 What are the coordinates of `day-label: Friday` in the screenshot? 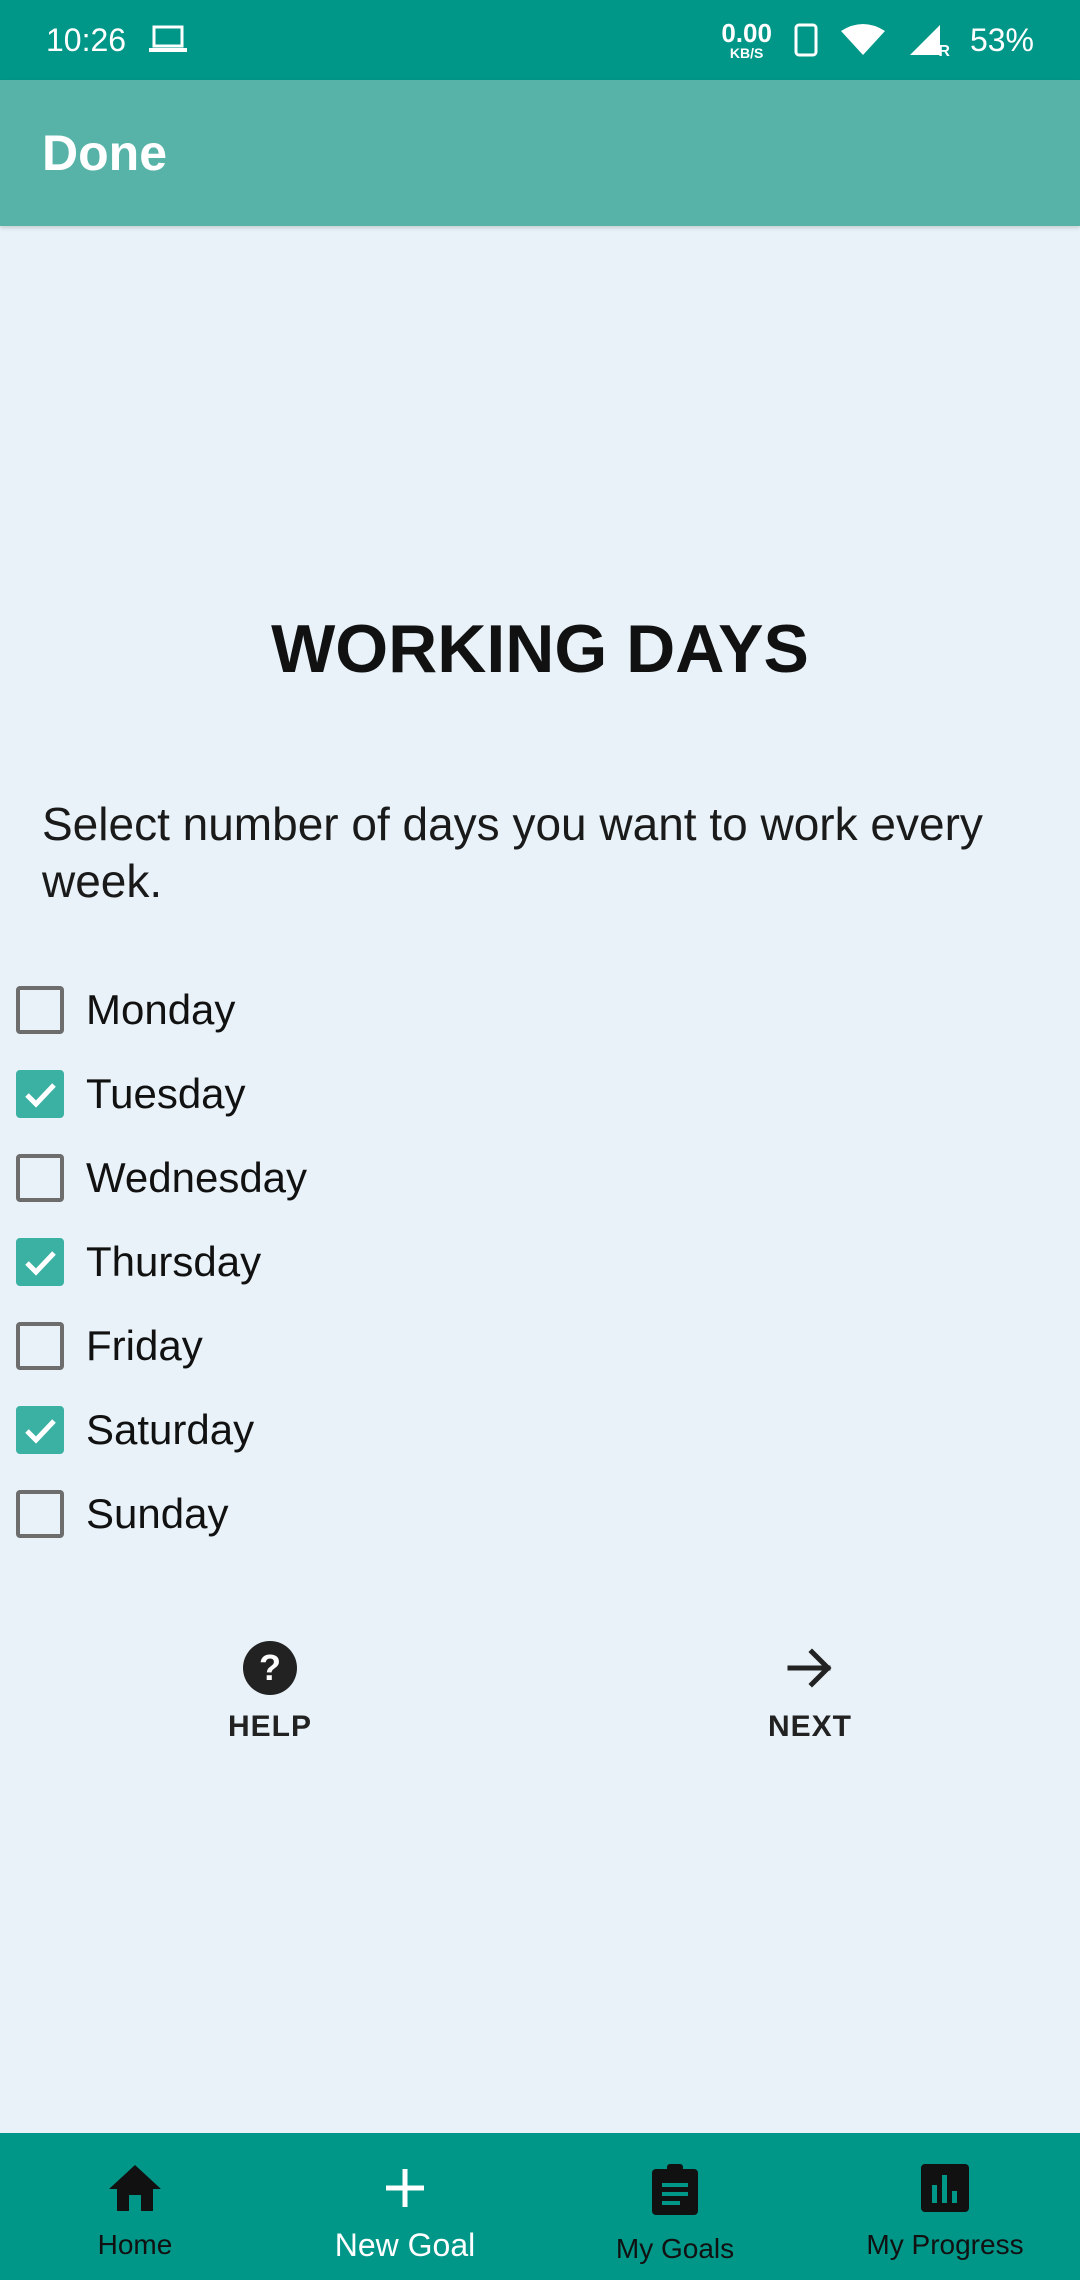 It's located at (144, 1345).